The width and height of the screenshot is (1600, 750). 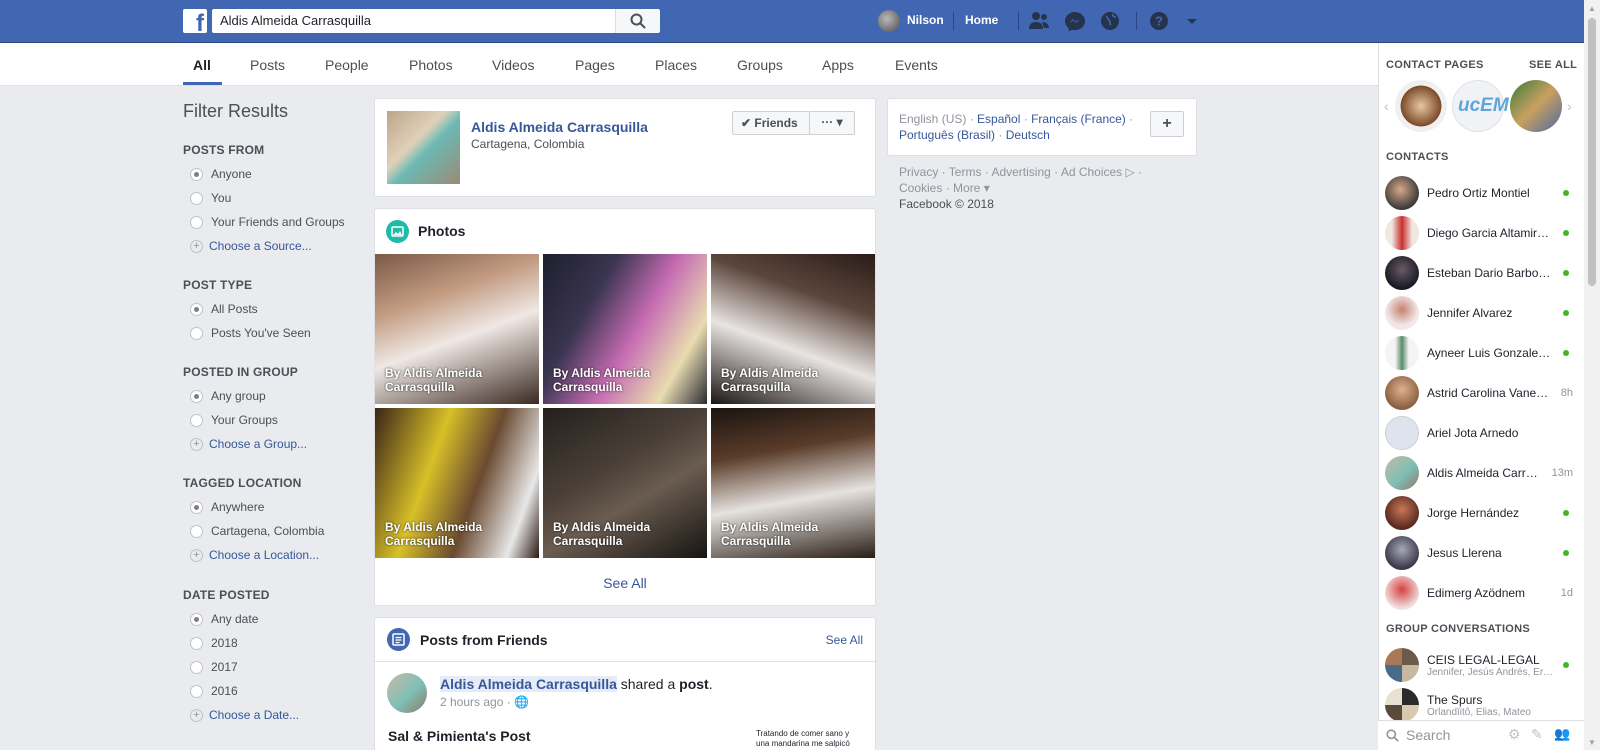 What do you see at coordinates (214, 643) in the screenshot?
I see `filter-option-2018: 2018` at bounding box center [214, 643].